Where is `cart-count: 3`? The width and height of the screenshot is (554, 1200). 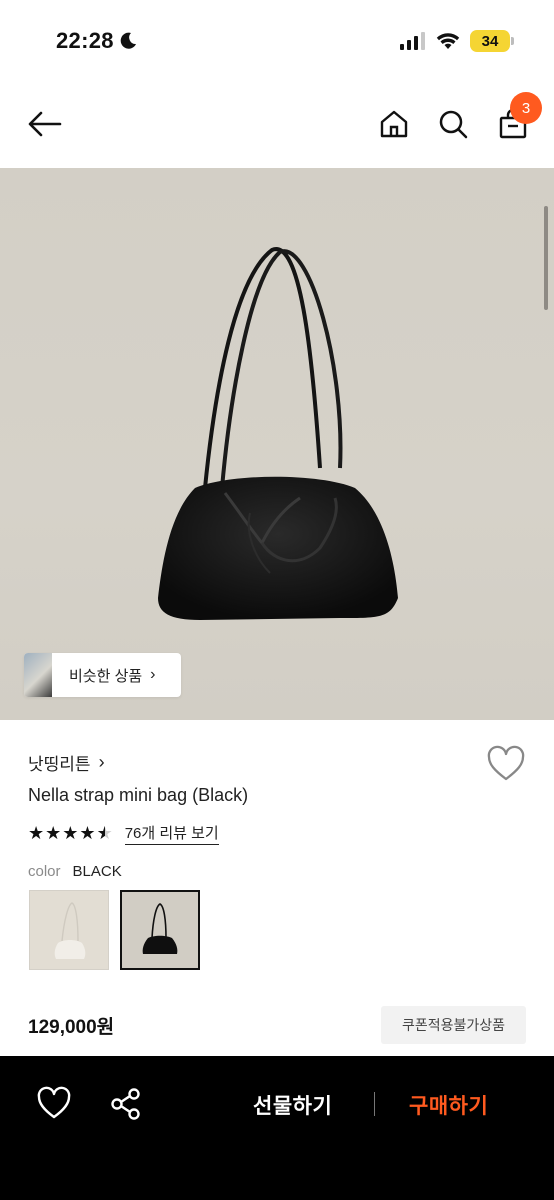
cart-count: 3 is located at coordinates (526, 108).